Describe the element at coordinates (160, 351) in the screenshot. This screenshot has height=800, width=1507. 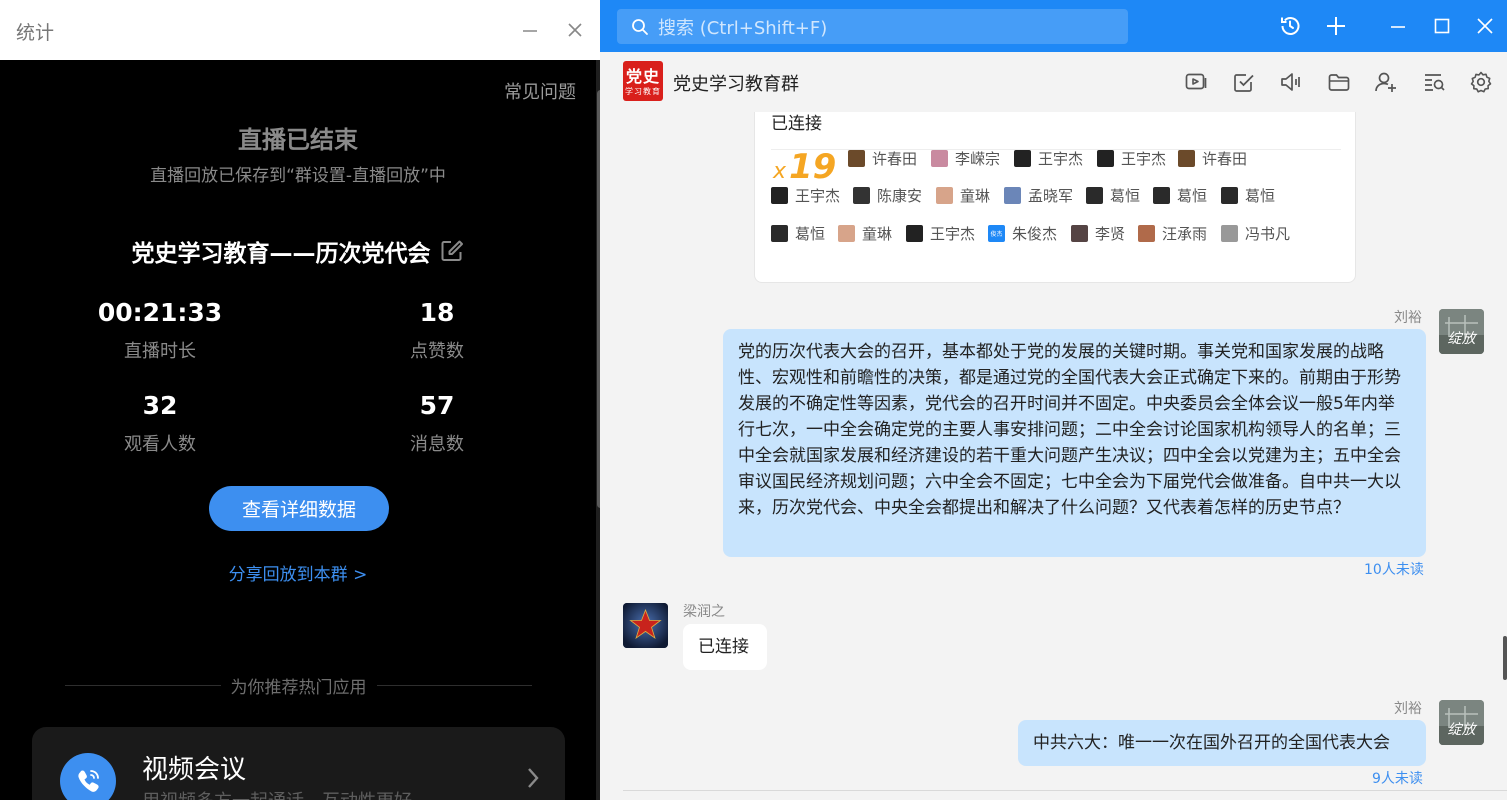
I see `stat-label: 直播时长` at that location.